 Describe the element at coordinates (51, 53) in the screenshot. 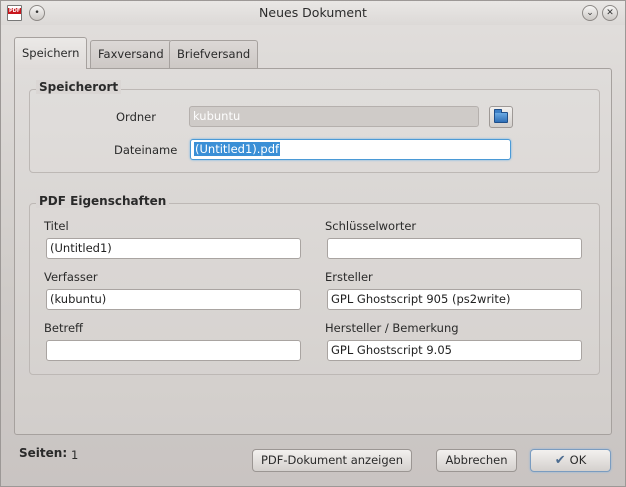

I see `tab-speichern: Speichern` at that location.